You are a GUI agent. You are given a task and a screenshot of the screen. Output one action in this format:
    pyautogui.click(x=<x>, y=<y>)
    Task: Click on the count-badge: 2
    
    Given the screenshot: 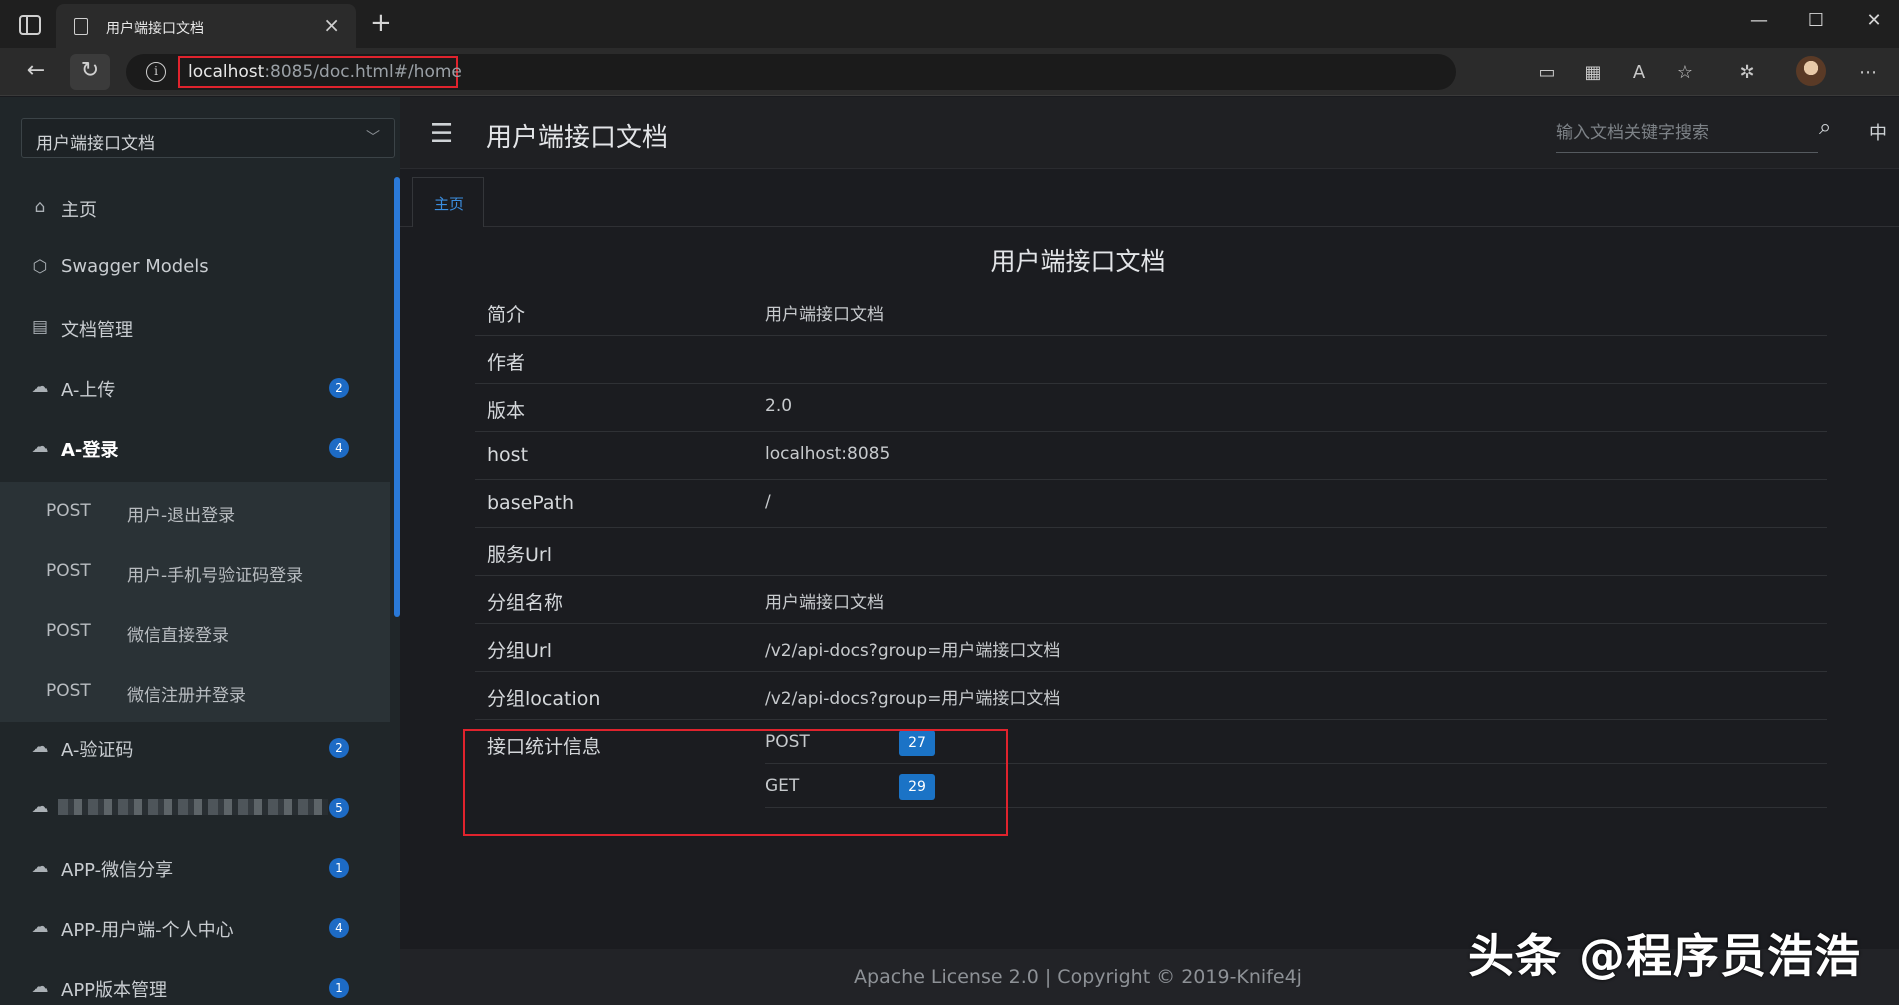 What is the action you would take?
    pyautogui.click(x=339, y=748)
    